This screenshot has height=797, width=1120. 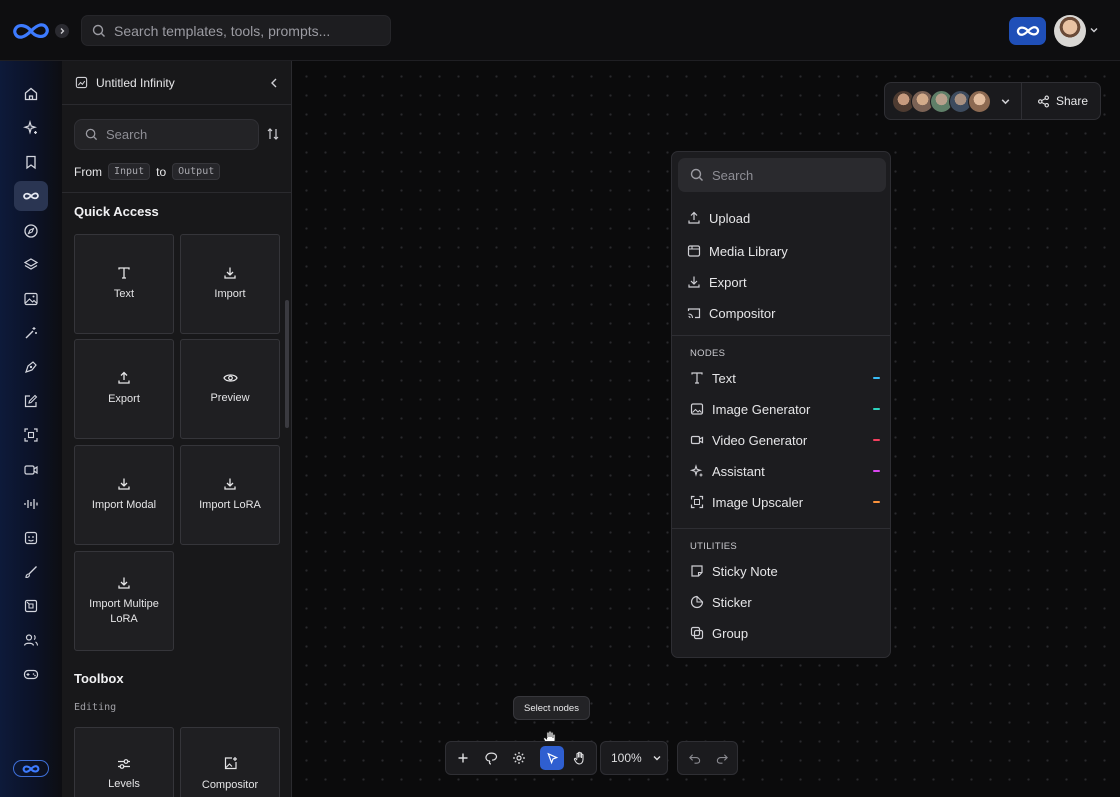 What do you see at coordinates (785, 633) in the screenshot?
I see `menu-utility-group: Group` at bounding box center [785, 633].